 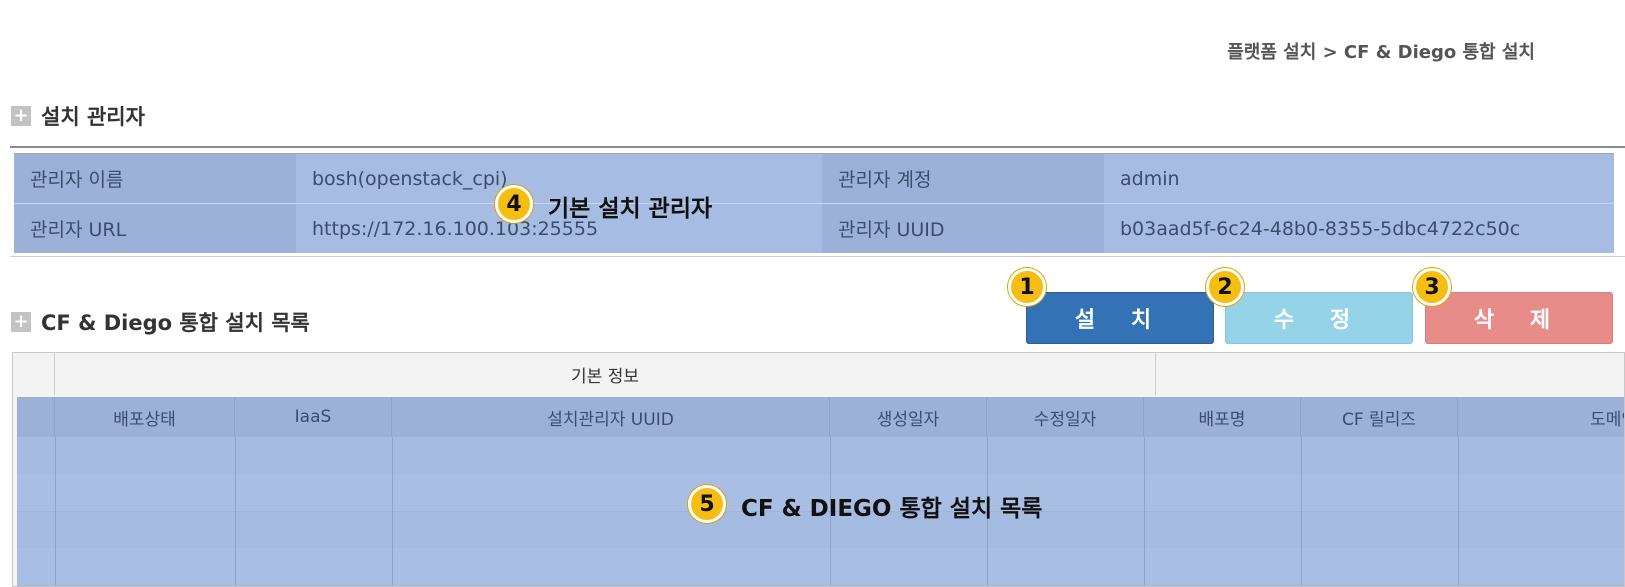 I want to click on director-uuid-value: b03aad5f-6c24-48b0-8355-5dbc4722c50c, so click(x=1359, y=228).